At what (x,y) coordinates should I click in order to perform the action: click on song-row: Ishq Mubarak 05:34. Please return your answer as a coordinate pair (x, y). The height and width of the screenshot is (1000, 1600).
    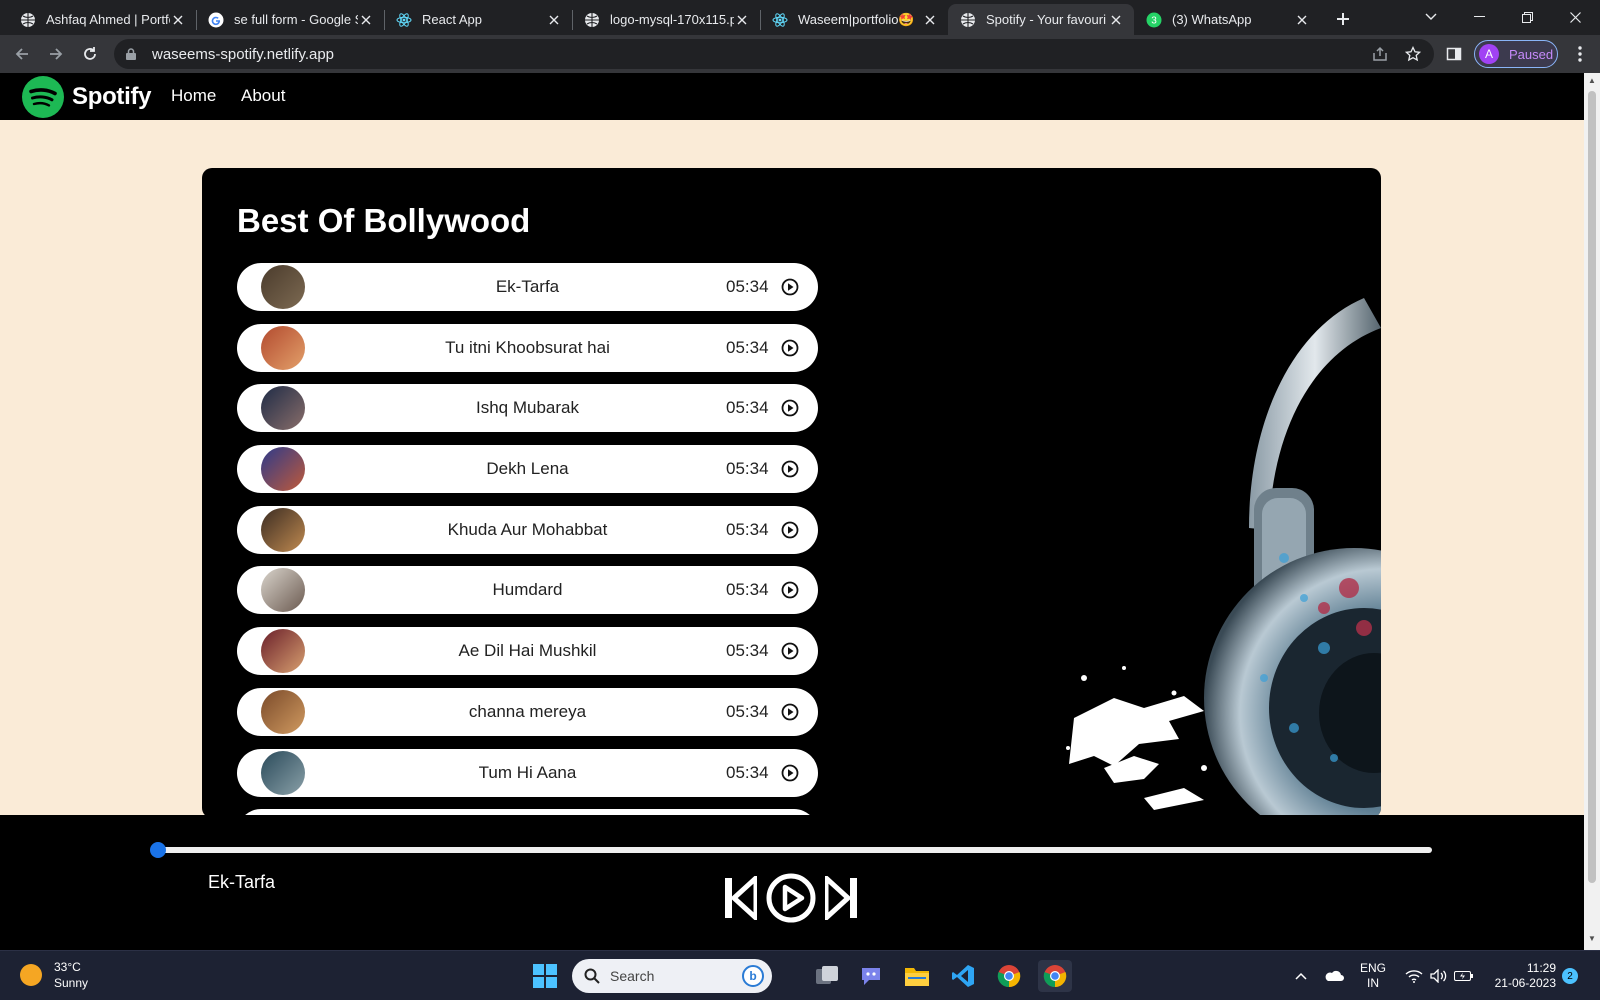
    Looking at the image, I should click on (527, 408).